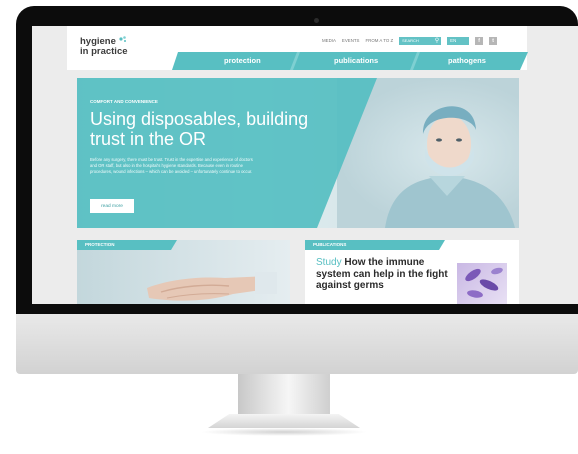 The width and height of the screenshot is (578, 454). Describe the element at coordinates (453, 40) in the screenshot. I see `language-label: EN` at that location.